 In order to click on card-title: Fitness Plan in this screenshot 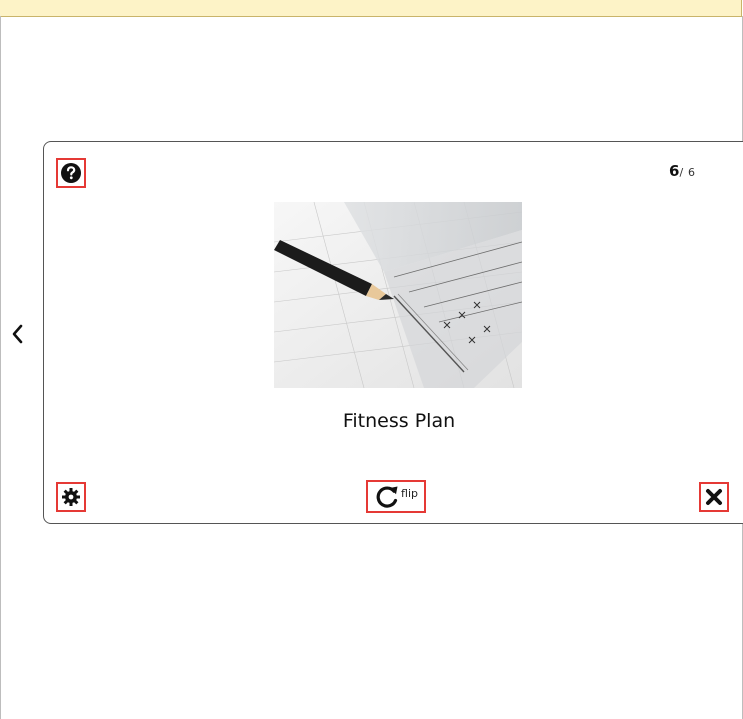, I will do `click(399, 421)`.